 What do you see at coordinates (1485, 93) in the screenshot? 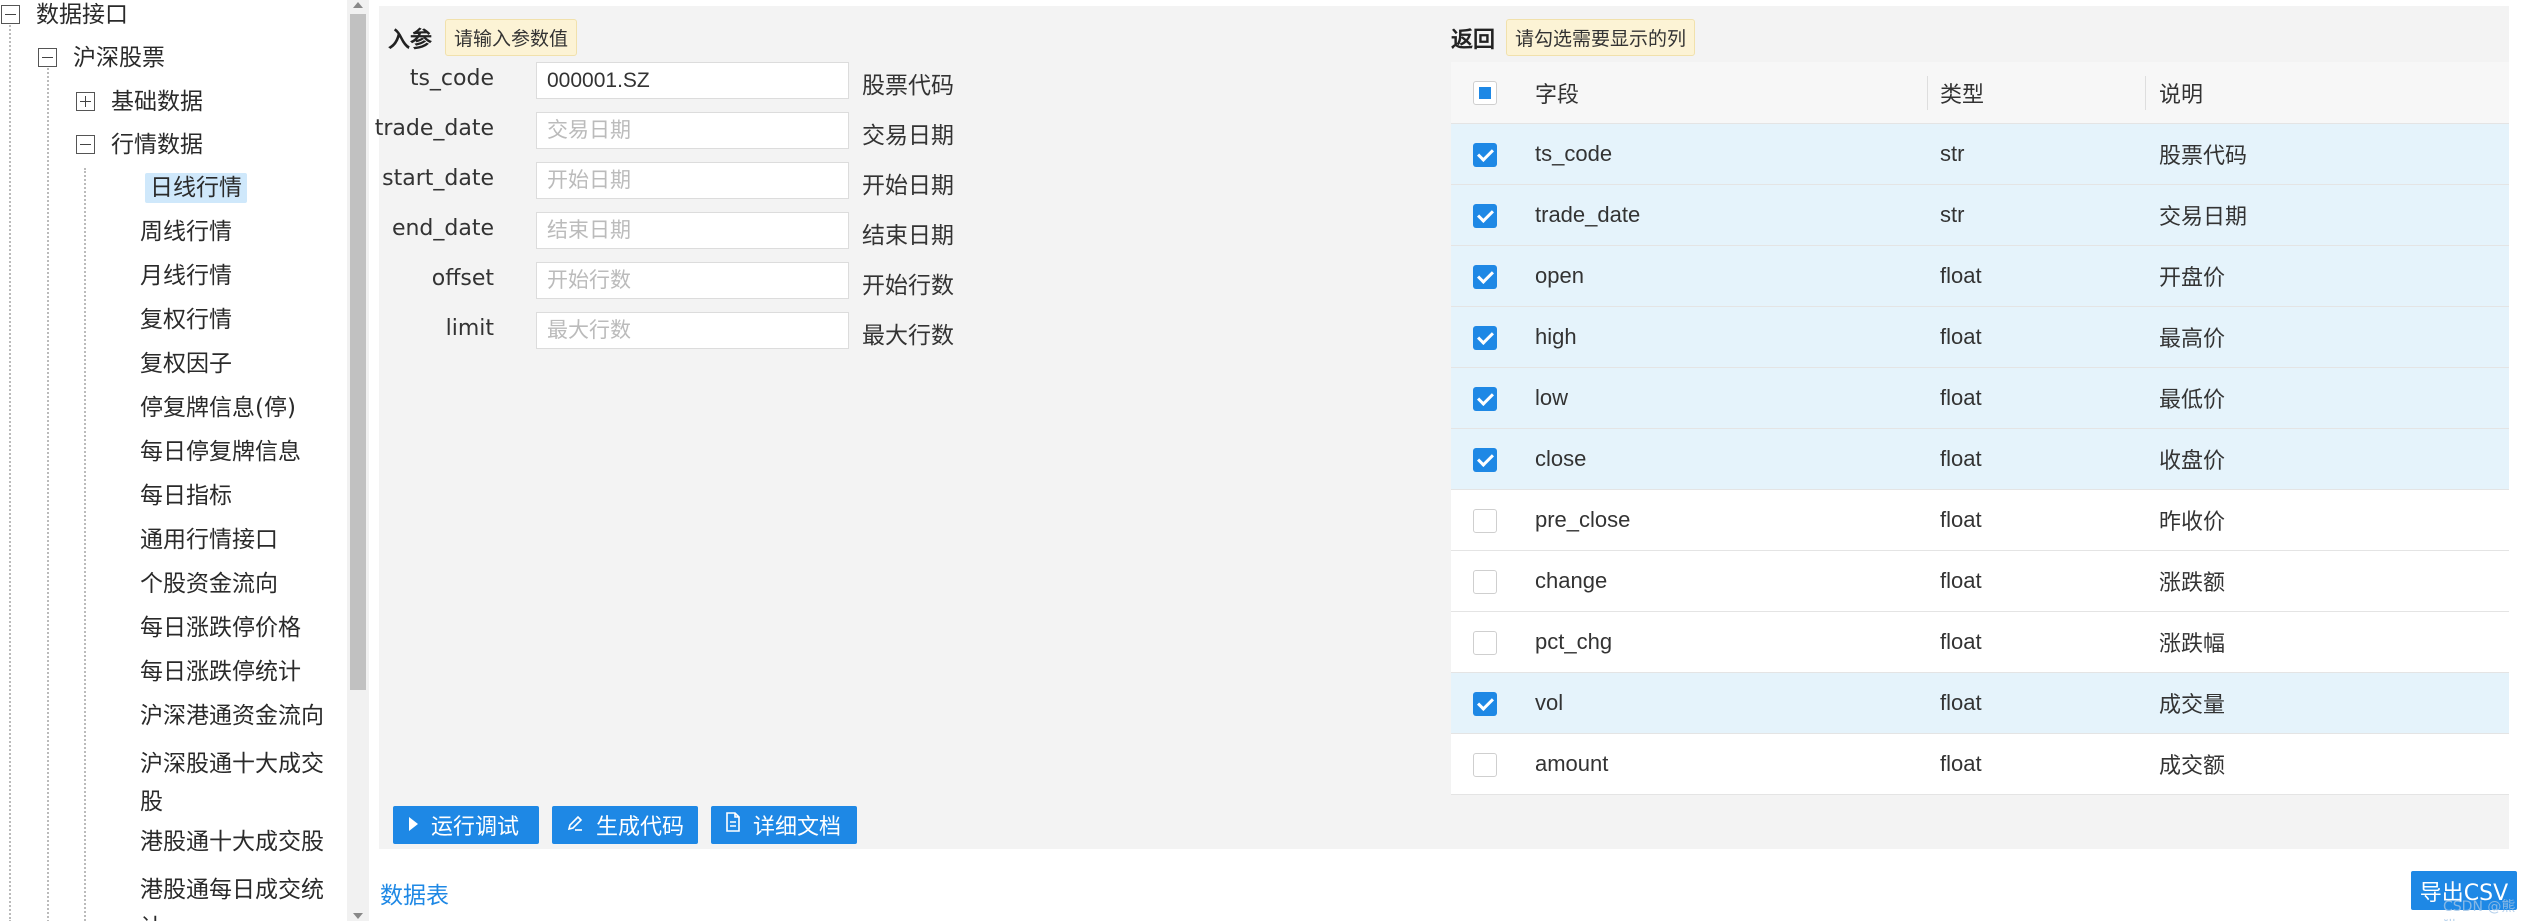
I see `select-all-checkbox` at bounding box center [1485, 93].